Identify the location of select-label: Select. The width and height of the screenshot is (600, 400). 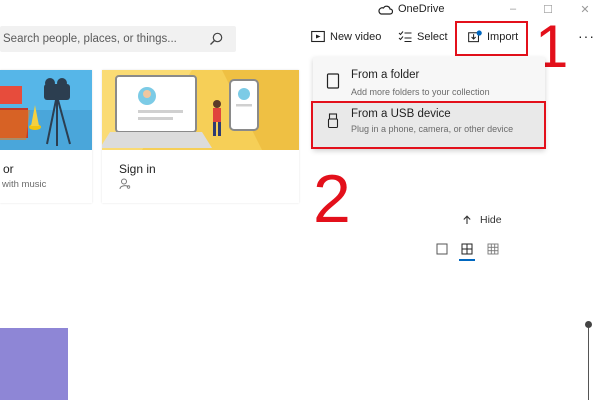
(432, 36).